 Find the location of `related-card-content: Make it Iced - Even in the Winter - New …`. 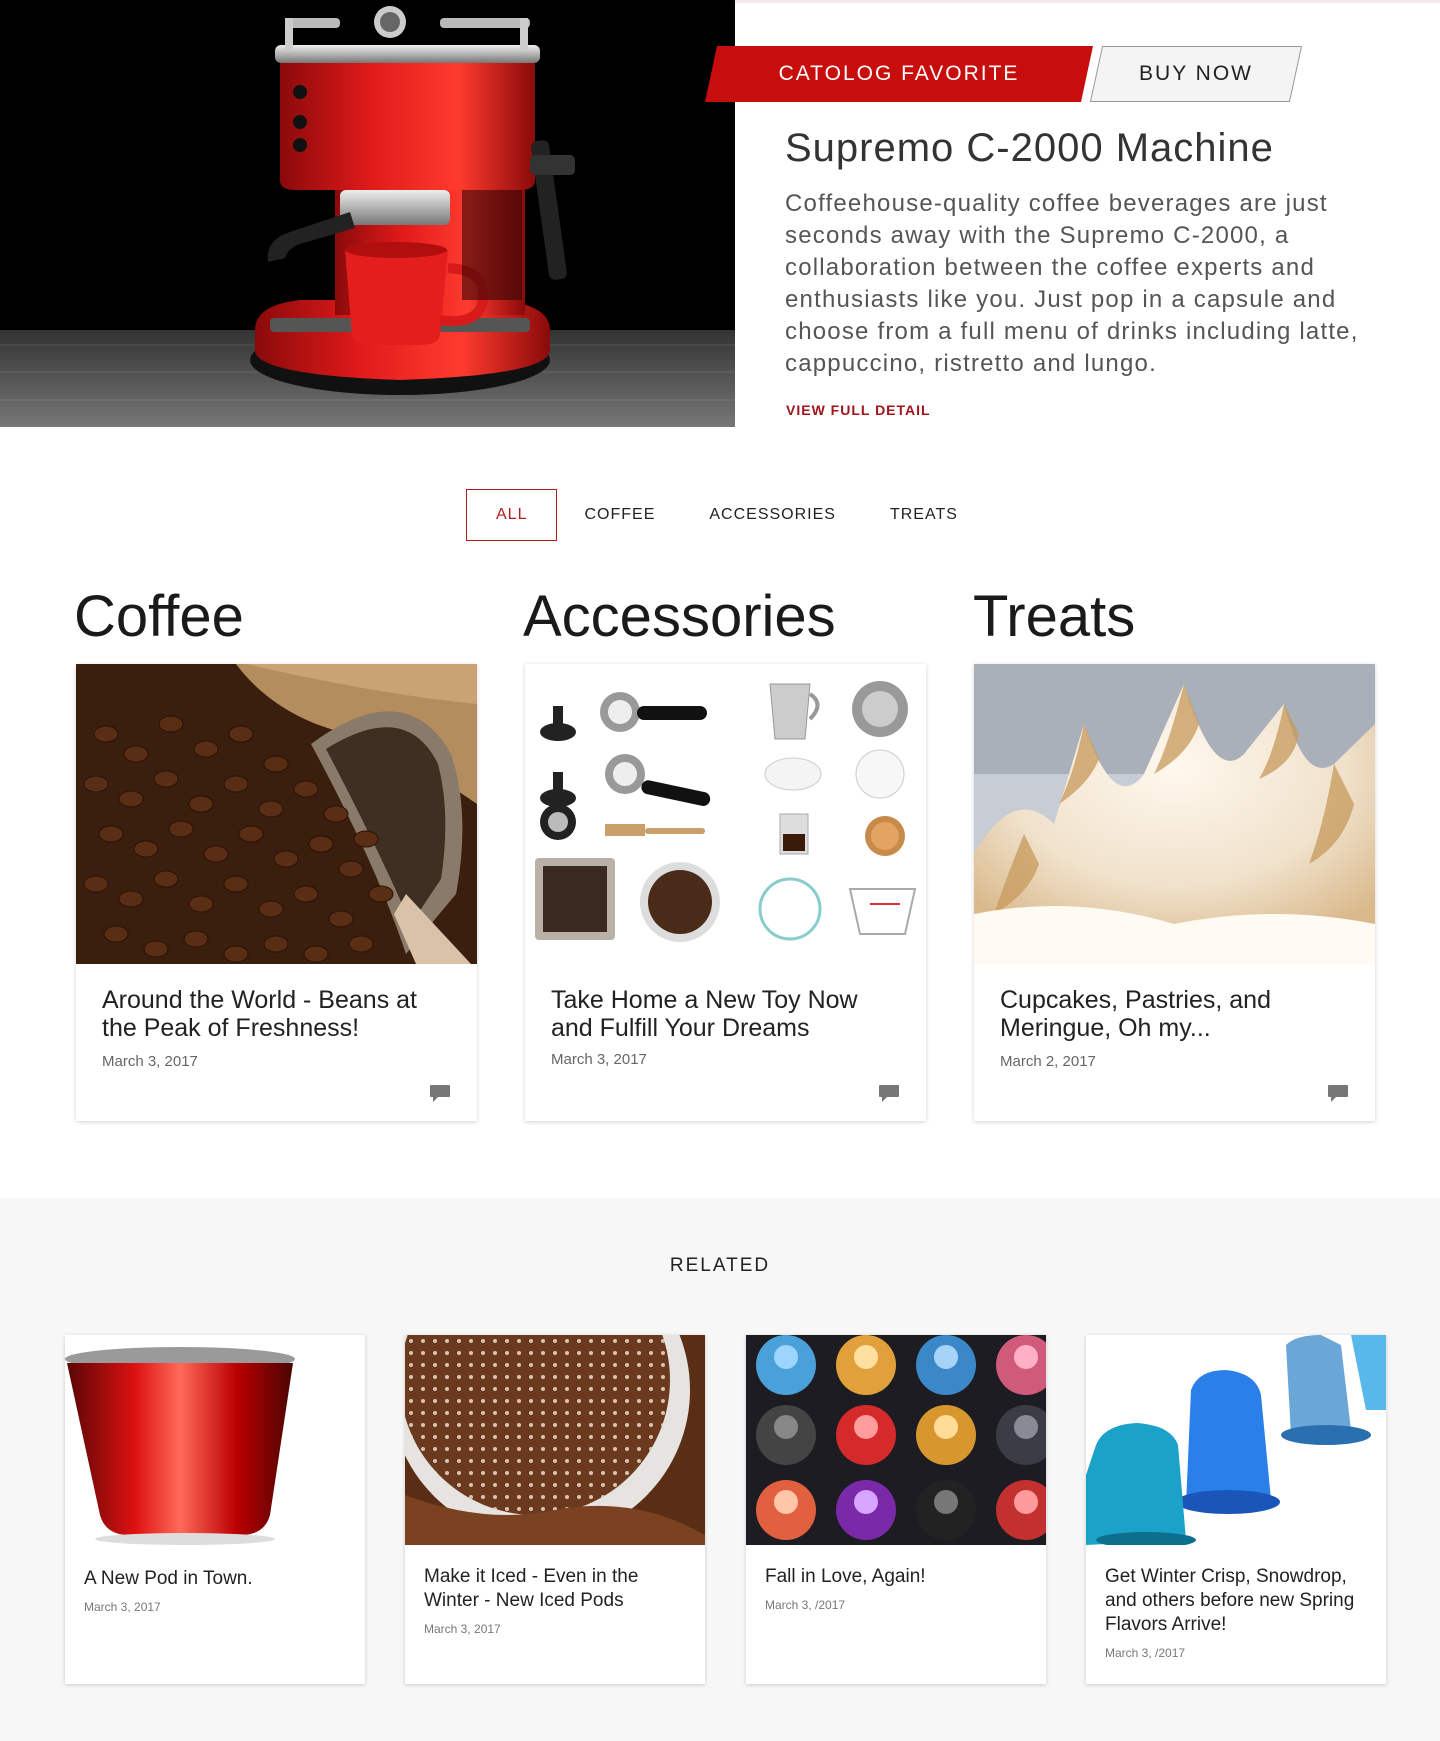

related-card-content: Make it Iced - Even in the Winter - New … is located at coordinates (559, 1603).